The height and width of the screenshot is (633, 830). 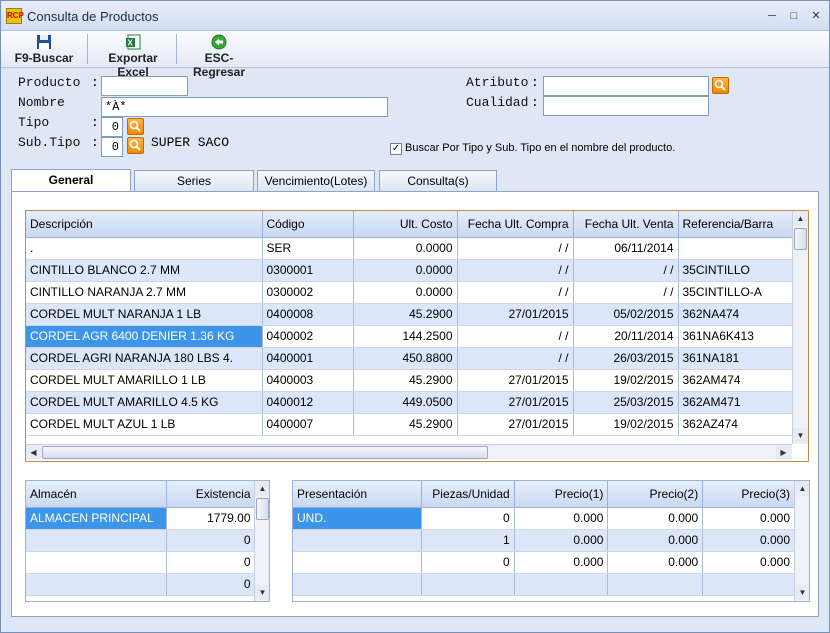 I want to click on products-cell: 0400003, so click(x=308, y=380).